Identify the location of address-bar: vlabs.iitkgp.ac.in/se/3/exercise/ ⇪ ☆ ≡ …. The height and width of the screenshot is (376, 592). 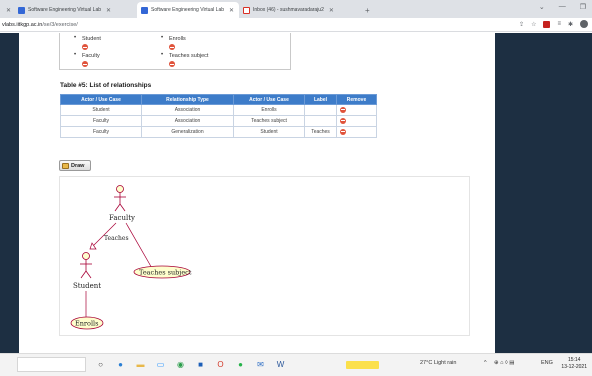
(296, 25).